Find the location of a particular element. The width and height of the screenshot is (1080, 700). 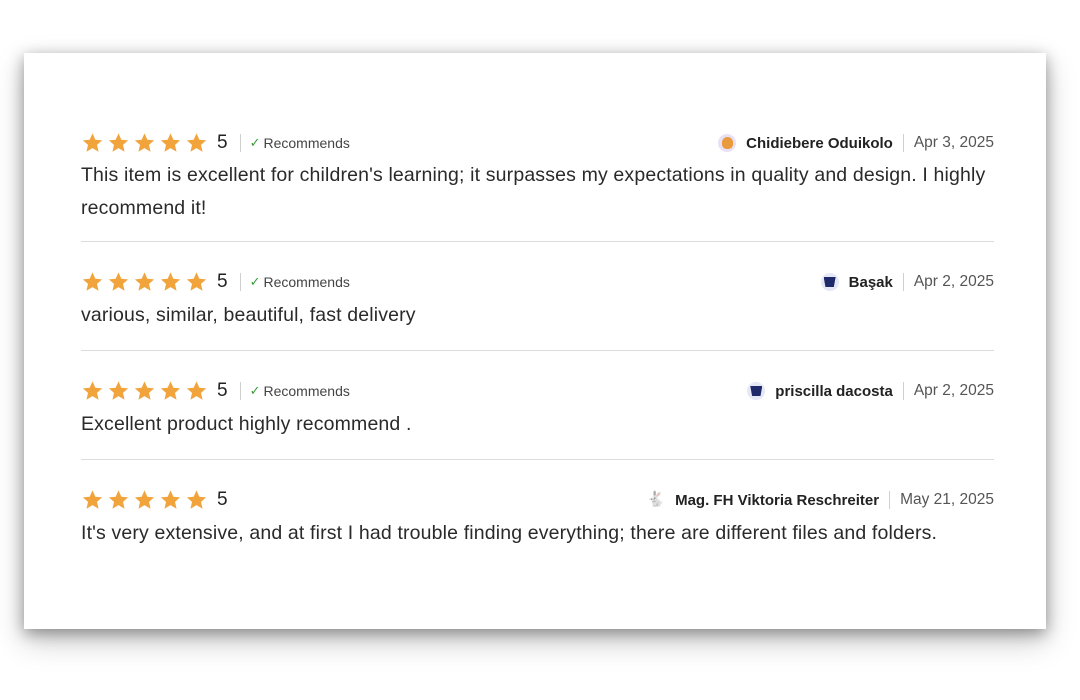

review-text: Excellent product highly recommend . is located at coordinates (246, 424).